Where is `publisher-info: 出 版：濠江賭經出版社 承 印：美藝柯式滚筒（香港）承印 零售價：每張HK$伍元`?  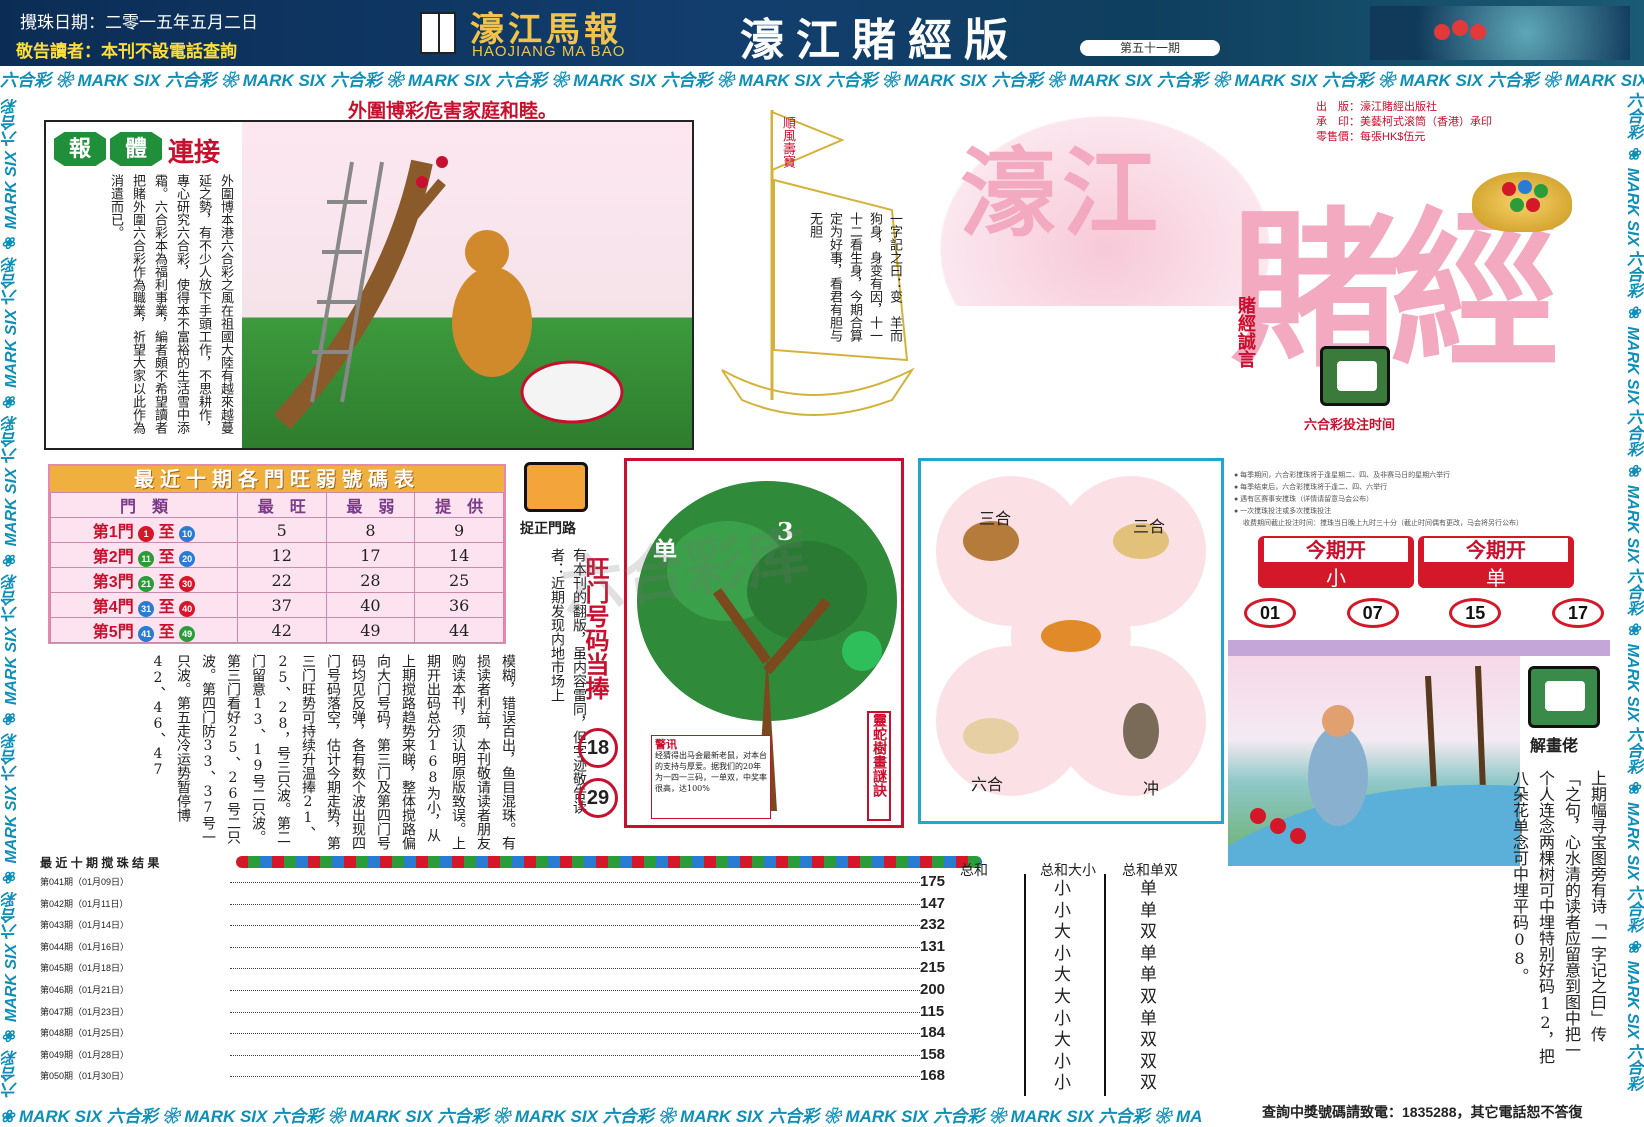 publisher-info: 出 版：濠江賭經出版社 承 印：美藝柯式滚筒（香港）承印 零售價：每張HK$伍元 is located at coordinates (1466, 122).